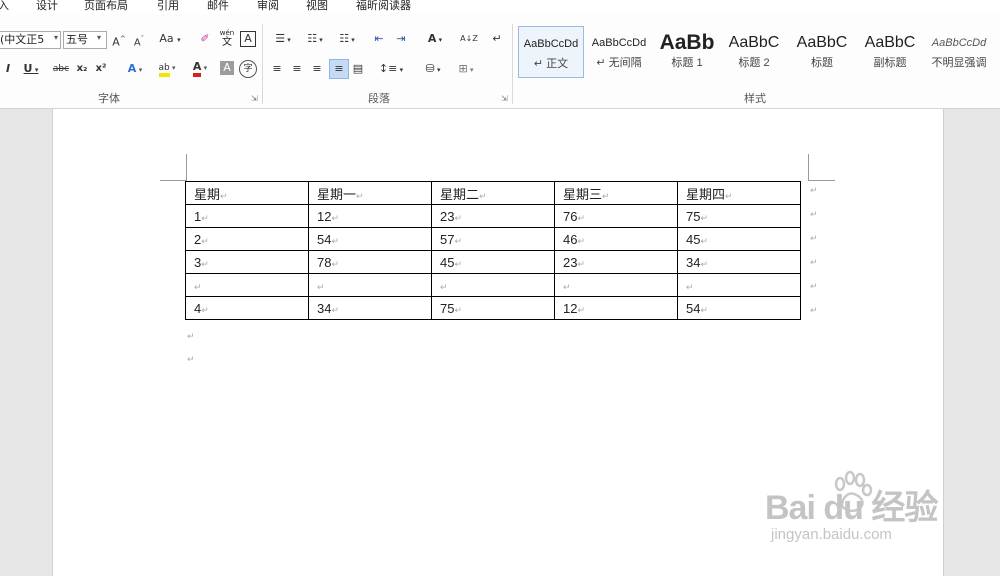 This screenshot has width=1000, height=576. Describe the element at coordinates (959, 63) in the screenshot. I see `style-name: 不明显强调` at that location.